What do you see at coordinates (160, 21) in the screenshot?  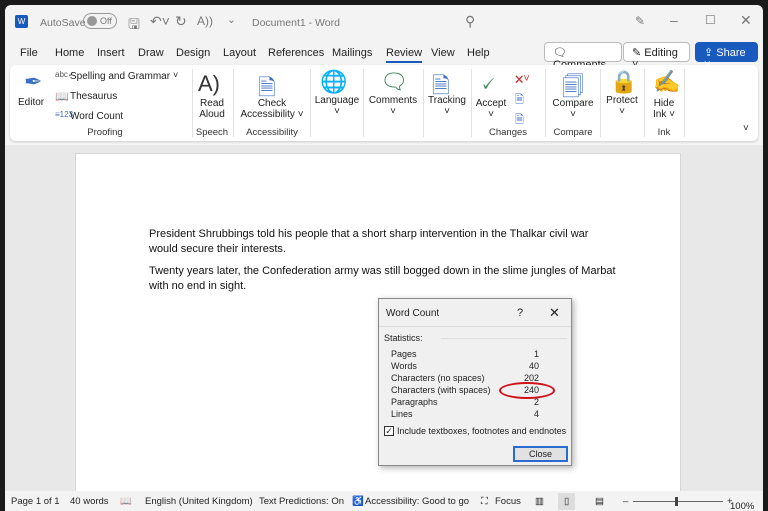 I see `undo-icon: ↶˅` at bounding box center [160, 21].